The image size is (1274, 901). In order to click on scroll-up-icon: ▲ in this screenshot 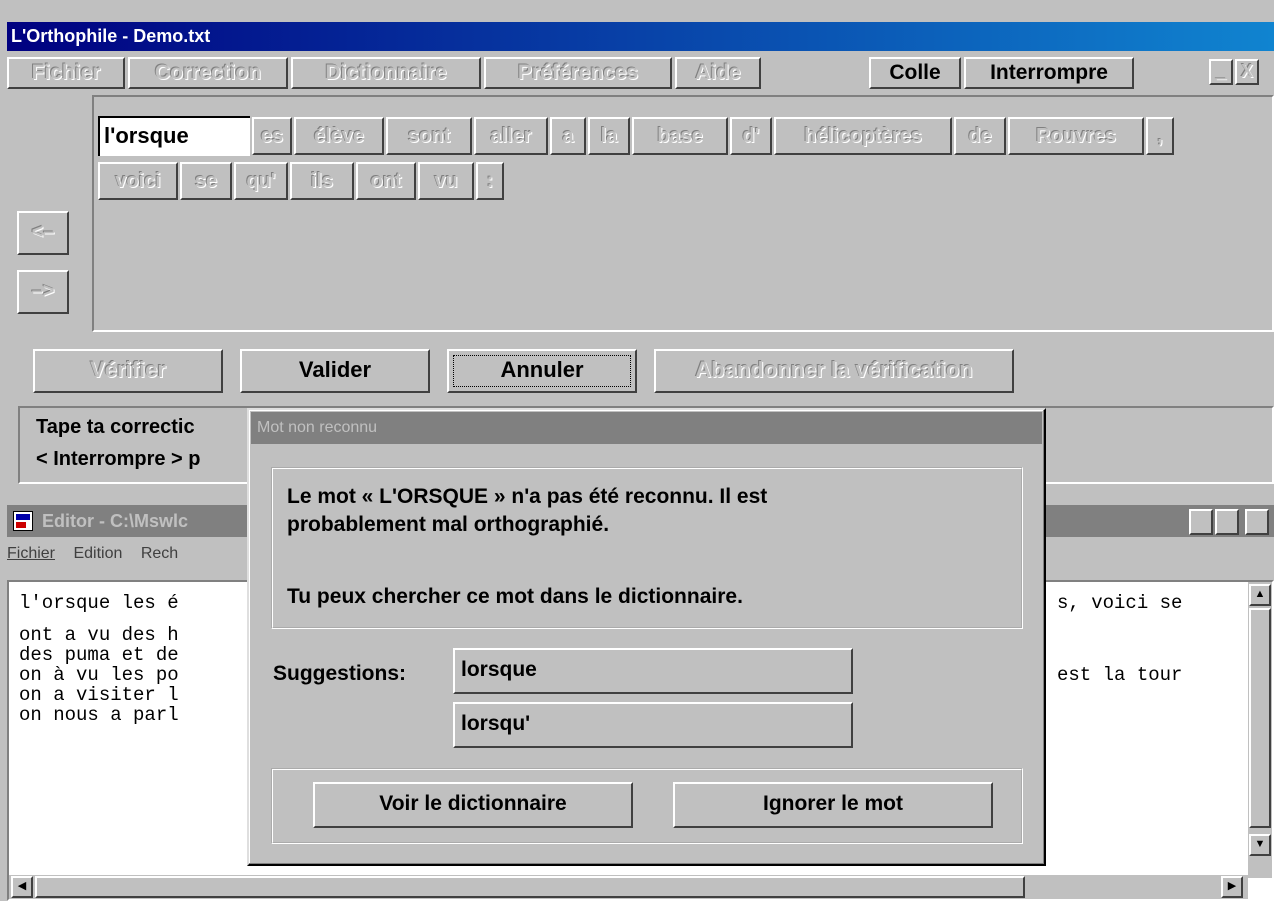, I will do `click(1260, 595)`.